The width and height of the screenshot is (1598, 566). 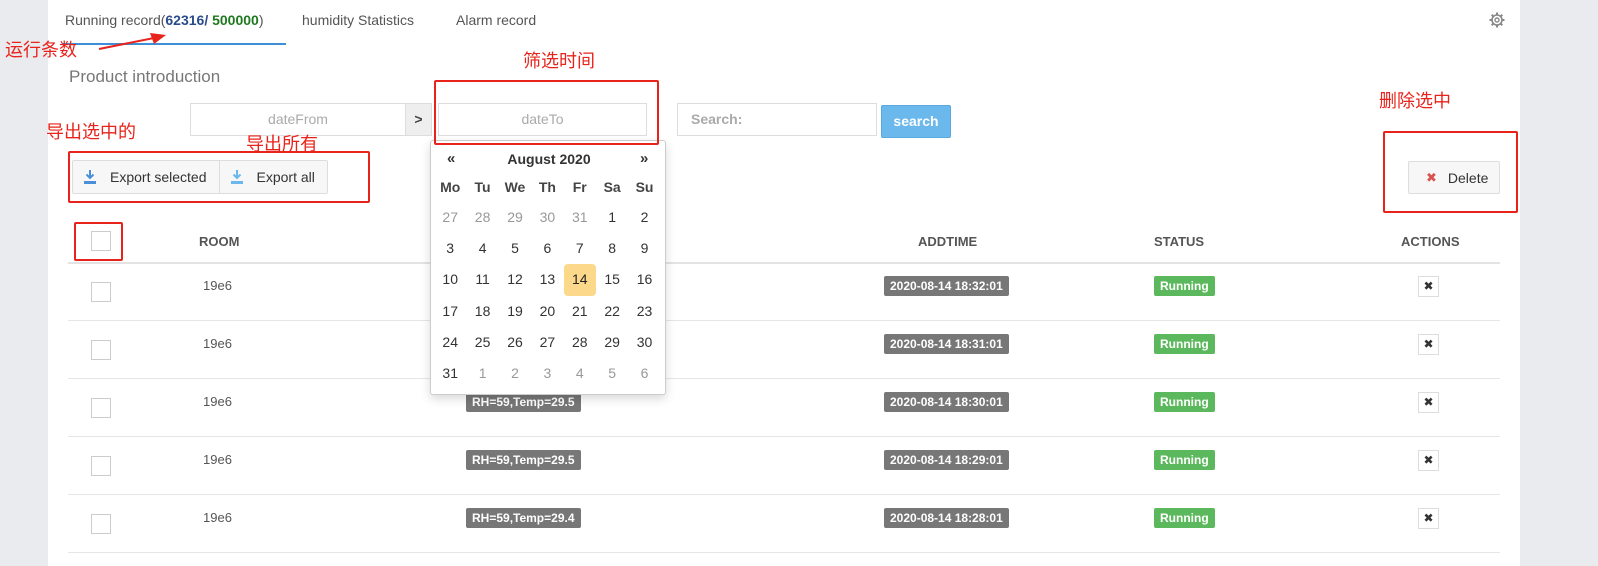 I want to click on page-title: Product introduction, so click(x=145, y=76).